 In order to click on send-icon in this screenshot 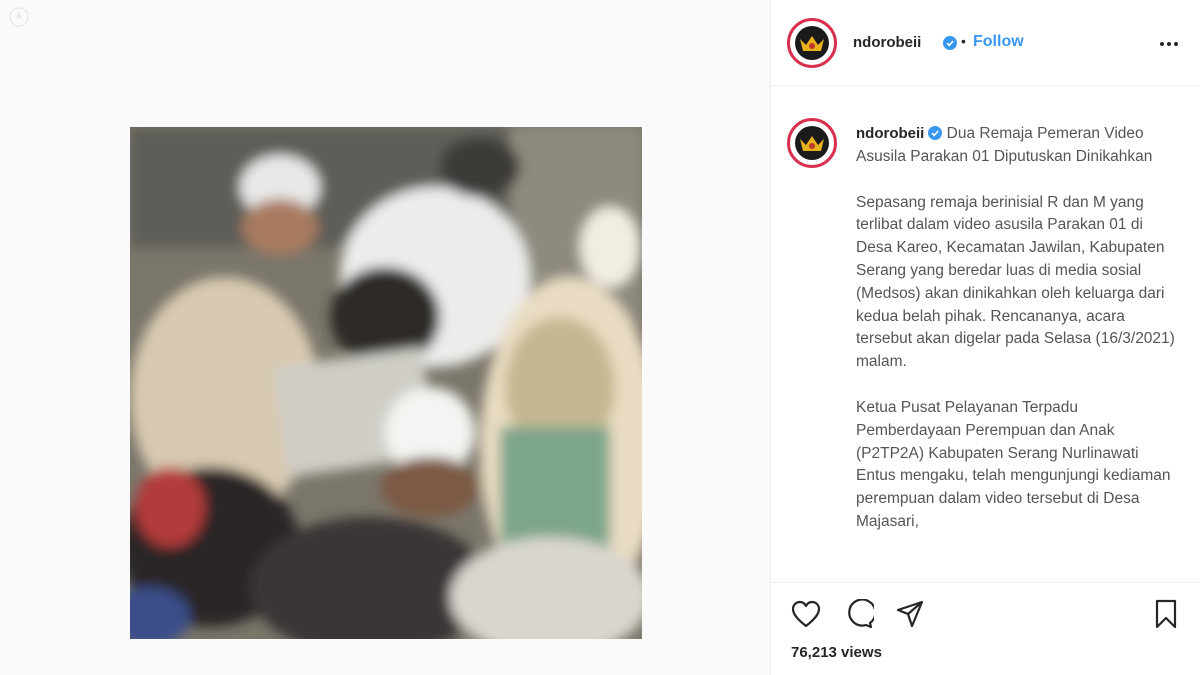, I will do `click(910, 614)`.